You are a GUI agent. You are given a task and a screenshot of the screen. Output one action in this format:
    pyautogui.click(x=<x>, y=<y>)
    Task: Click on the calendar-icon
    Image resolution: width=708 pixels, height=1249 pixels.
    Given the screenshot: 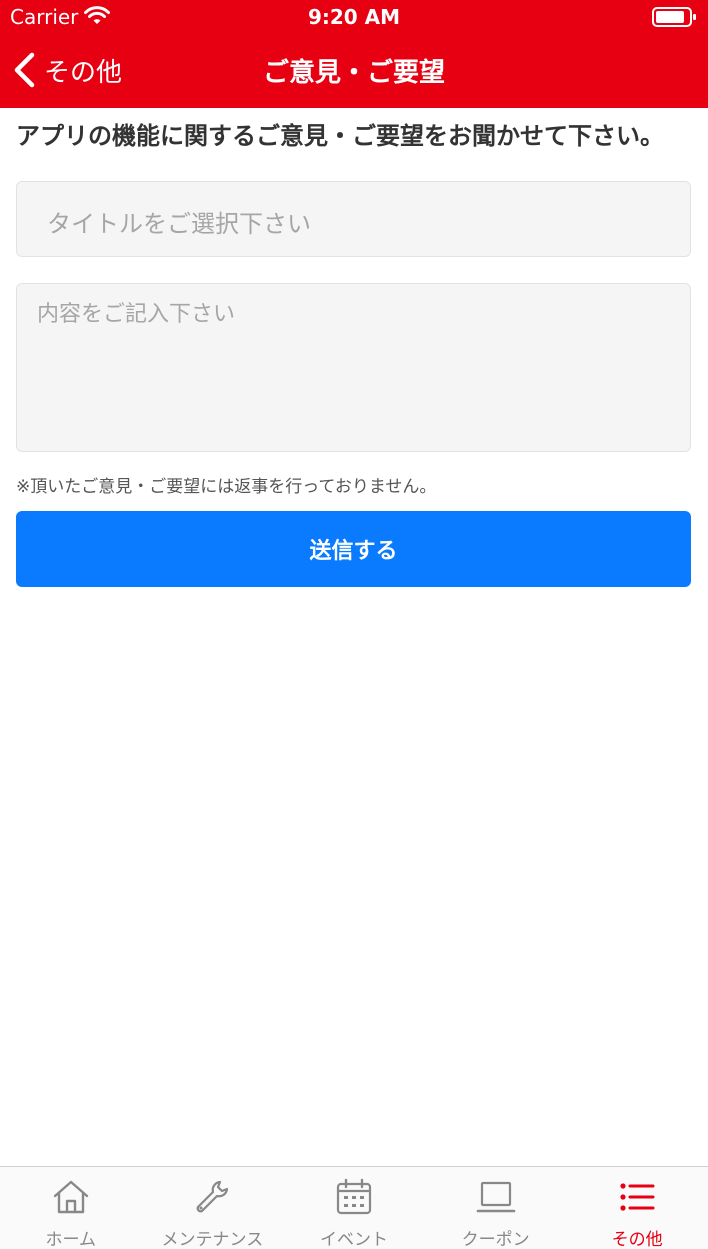 What is the action you would take?
    pyautogui.click(x=354, y=1196)
    